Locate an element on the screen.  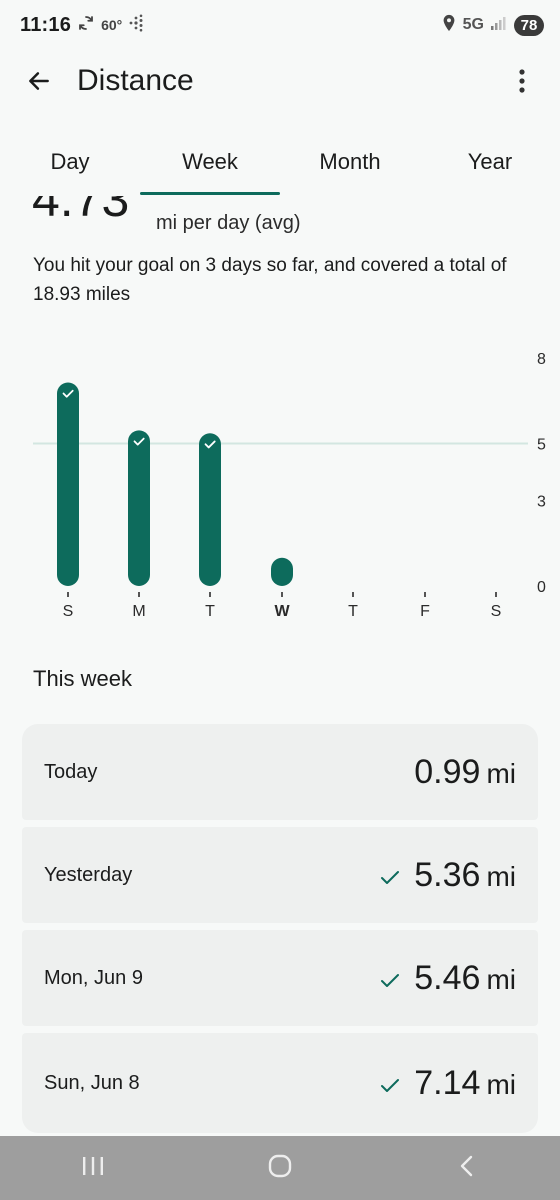
day-label: W is located at coordinates (282, 611).